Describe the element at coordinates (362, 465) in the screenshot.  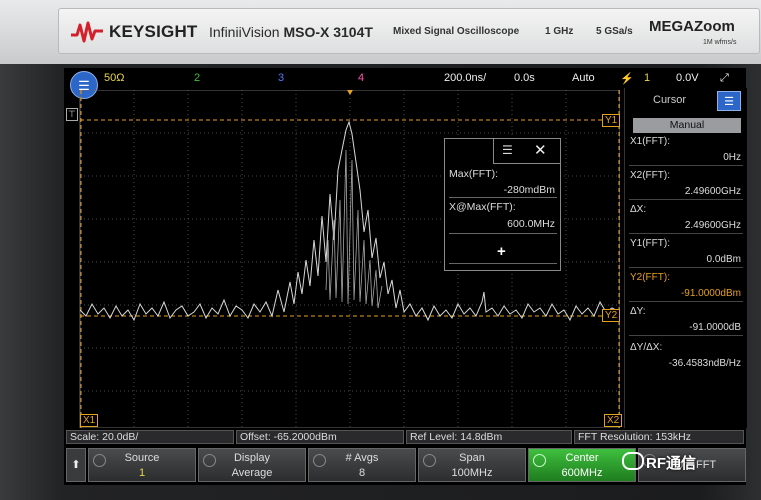
I see `softkey-avgs: # Avgs 8` at that location.